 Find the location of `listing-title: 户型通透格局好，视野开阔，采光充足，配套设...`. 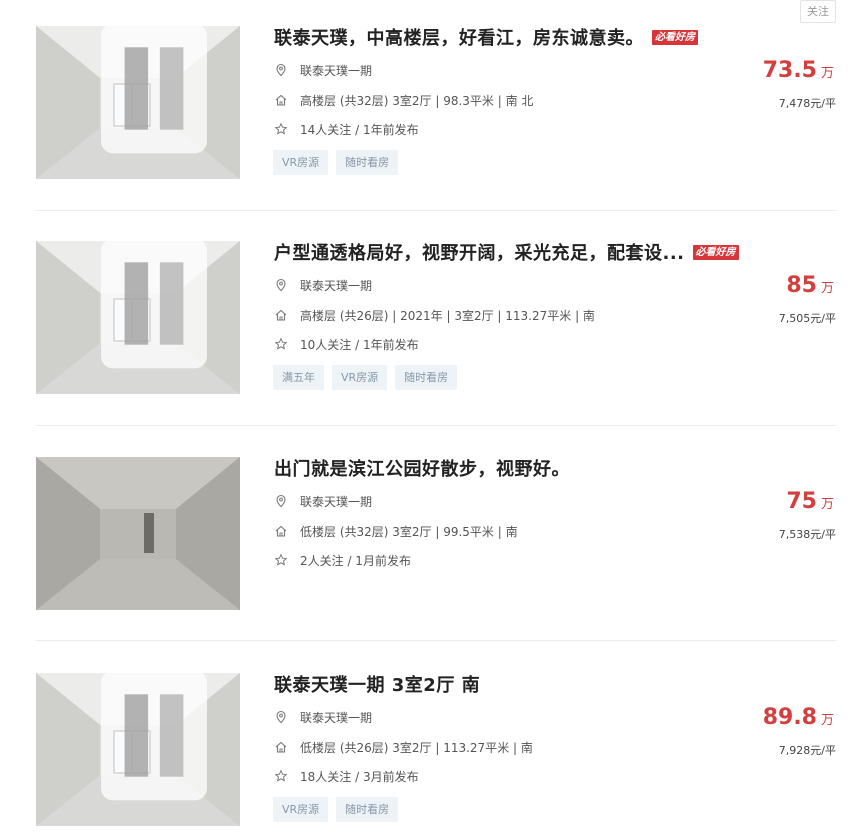

listing-title: 户型通透格局好，视野开阔，采光充足，配套设... is located at coordinates (479, 252).